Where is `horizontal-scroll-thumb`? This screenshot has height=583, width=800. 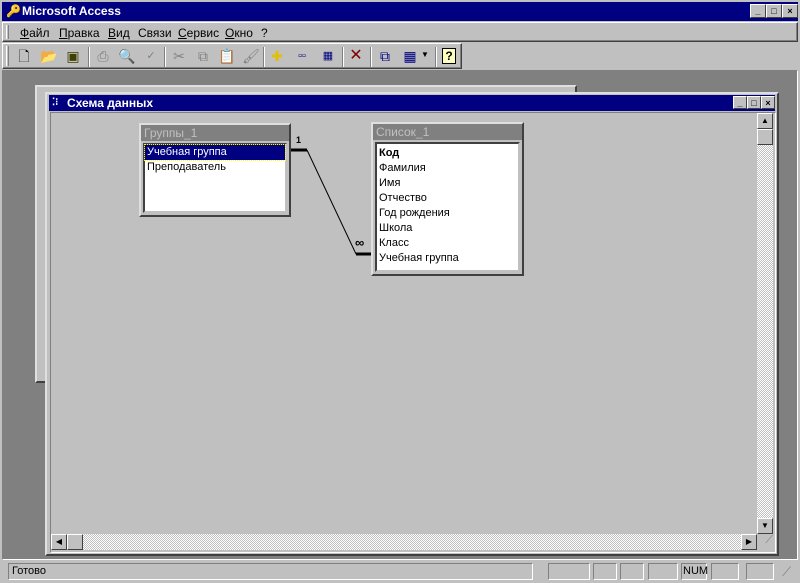
horizontal-scroll-thumb is located at coordinates (75, 542).